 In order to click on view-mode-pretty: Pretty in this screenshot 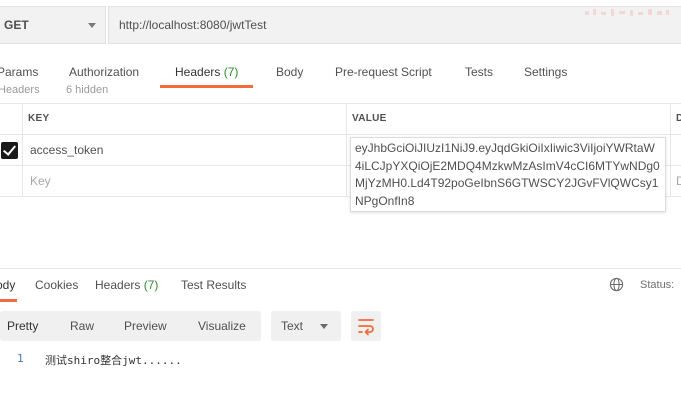, I will do `click(22, 326)`.